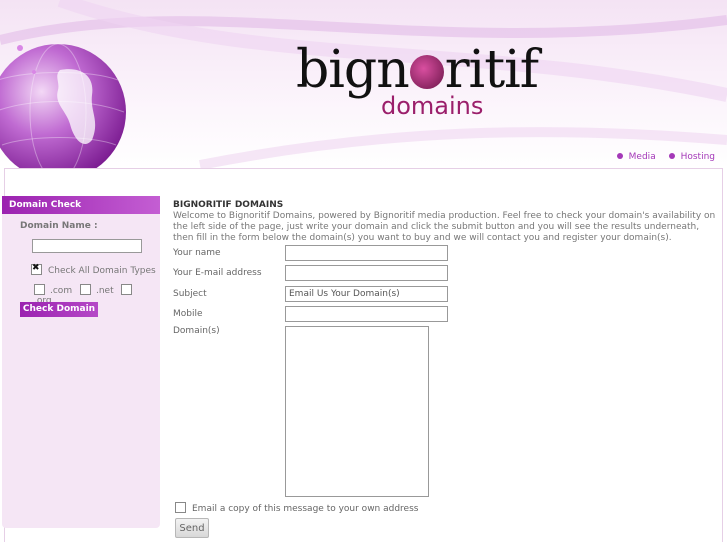 This screenshot has width=727, height=545. What do you see at coordinates (426, 72) in the screenshot?
I see `logo-flower-icon` at bounding box center [426, 72].